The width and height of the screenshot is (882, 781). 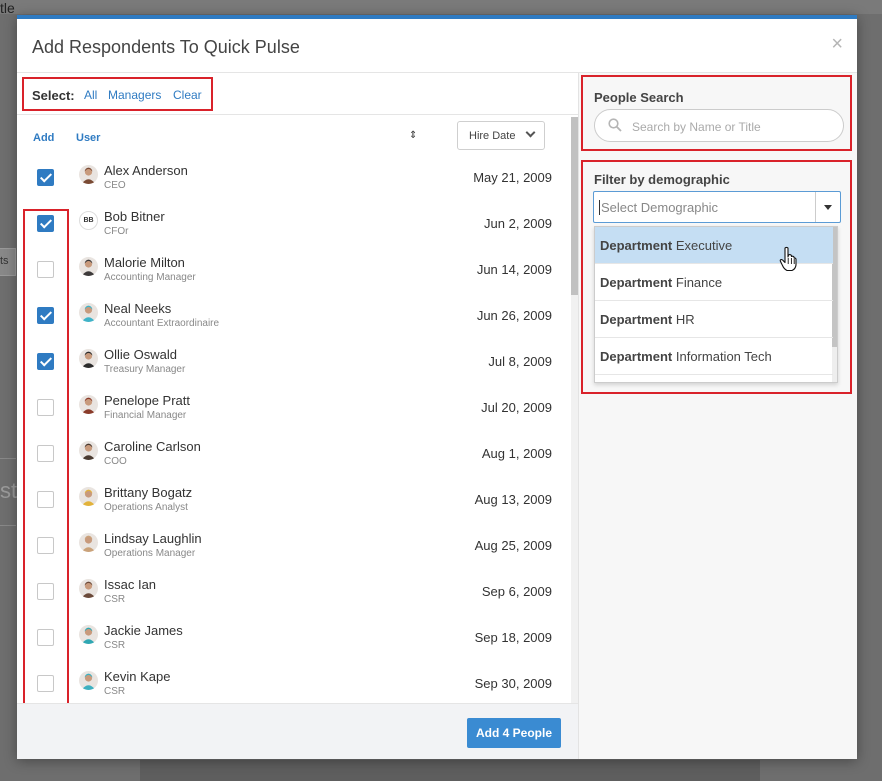 What do you see at coordinates (148, 492) in the screenshot?
I see `user-name: Brittany Bogatz` at bounding box center [148, 492].